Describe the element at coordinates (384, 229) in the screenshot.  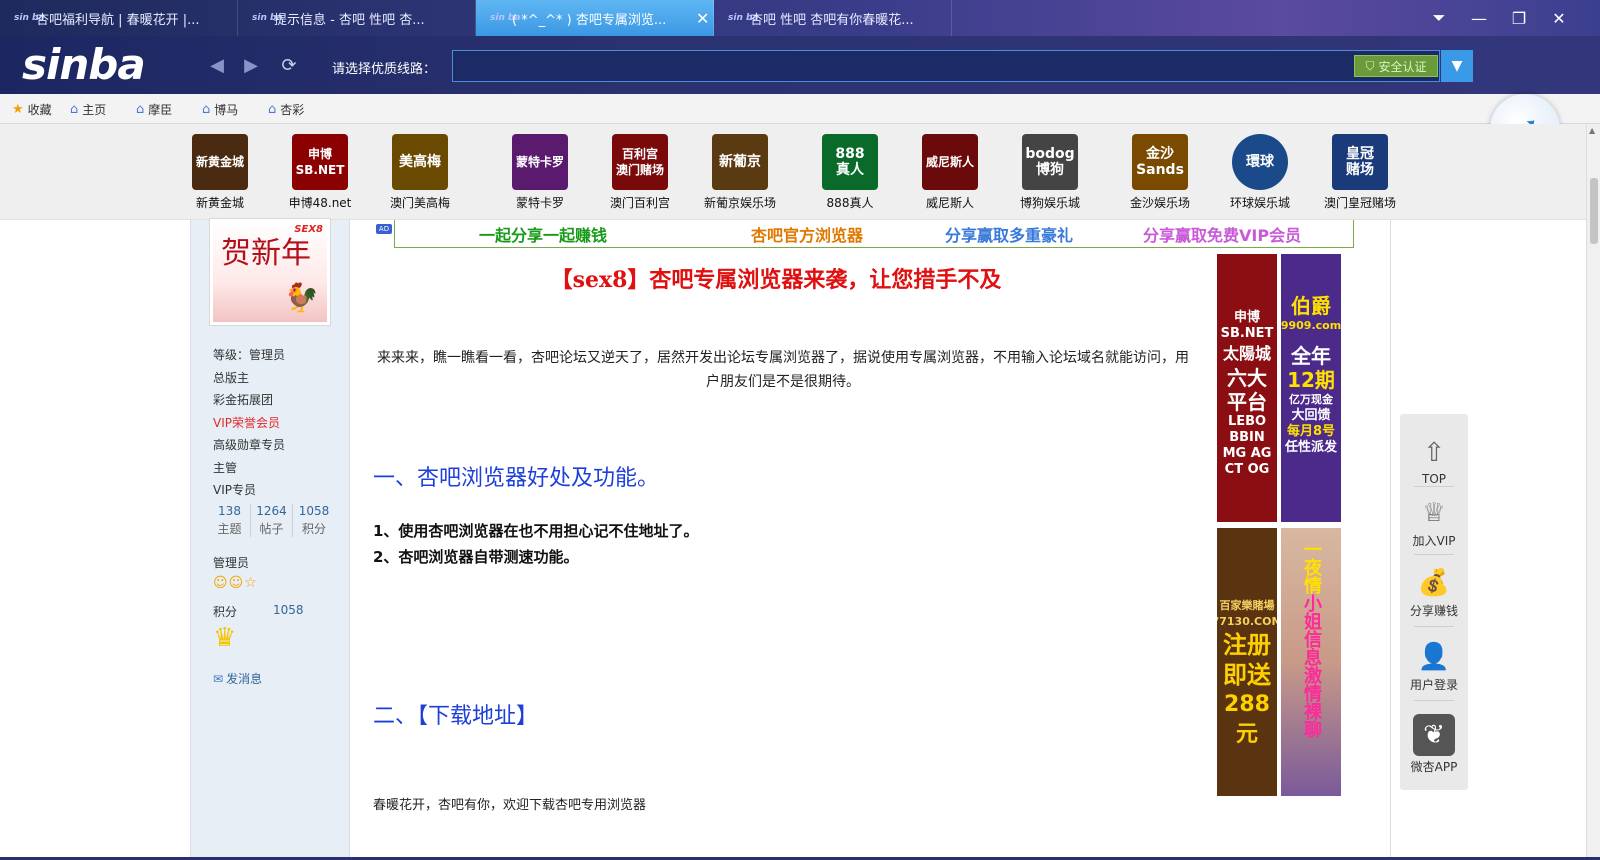
I see `ad-badge: AD` at that location.